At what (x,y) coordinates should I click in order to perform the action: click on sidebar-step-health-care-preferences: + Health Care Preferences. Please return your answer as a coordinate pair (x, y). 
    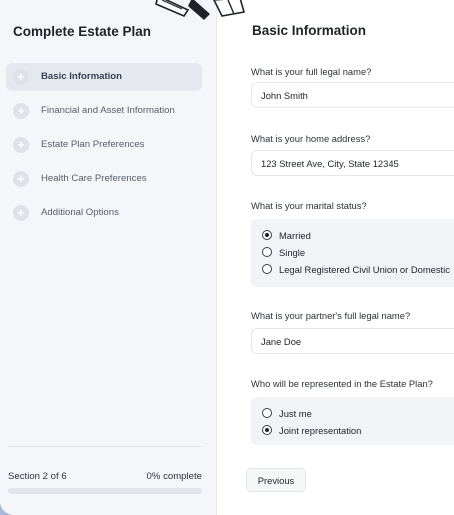
    Looking at the image, I should click on (104, 179).